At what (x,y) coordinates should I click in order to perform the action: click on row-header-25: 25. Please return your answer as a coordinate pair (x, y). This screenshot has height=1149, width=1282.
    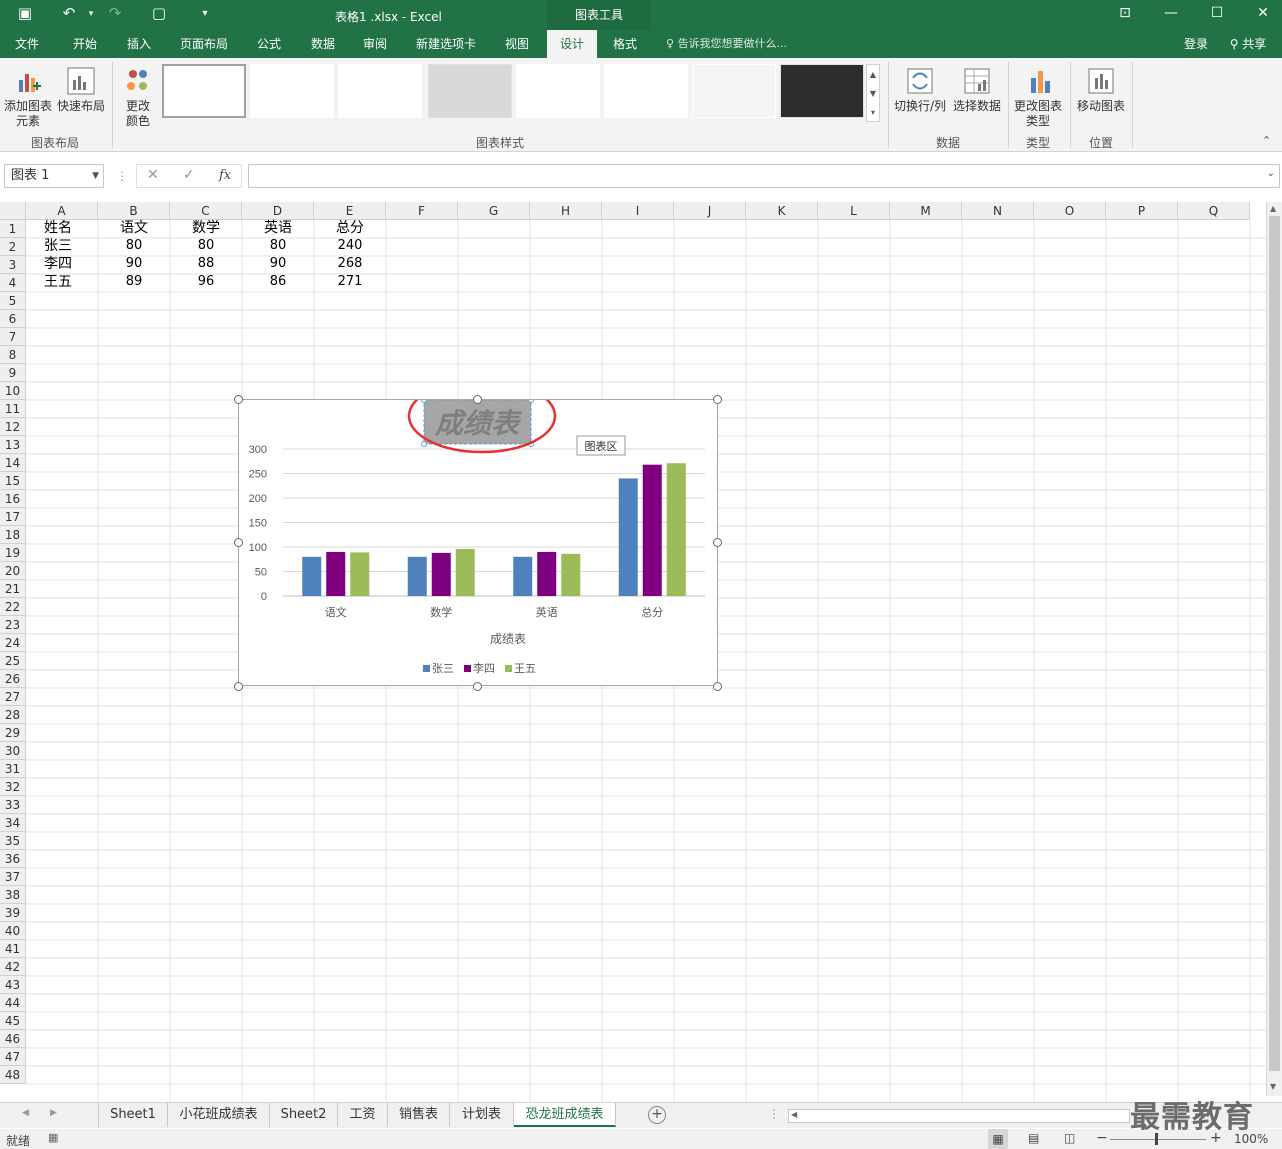
    Looking at the image, I should click on (13, 661).